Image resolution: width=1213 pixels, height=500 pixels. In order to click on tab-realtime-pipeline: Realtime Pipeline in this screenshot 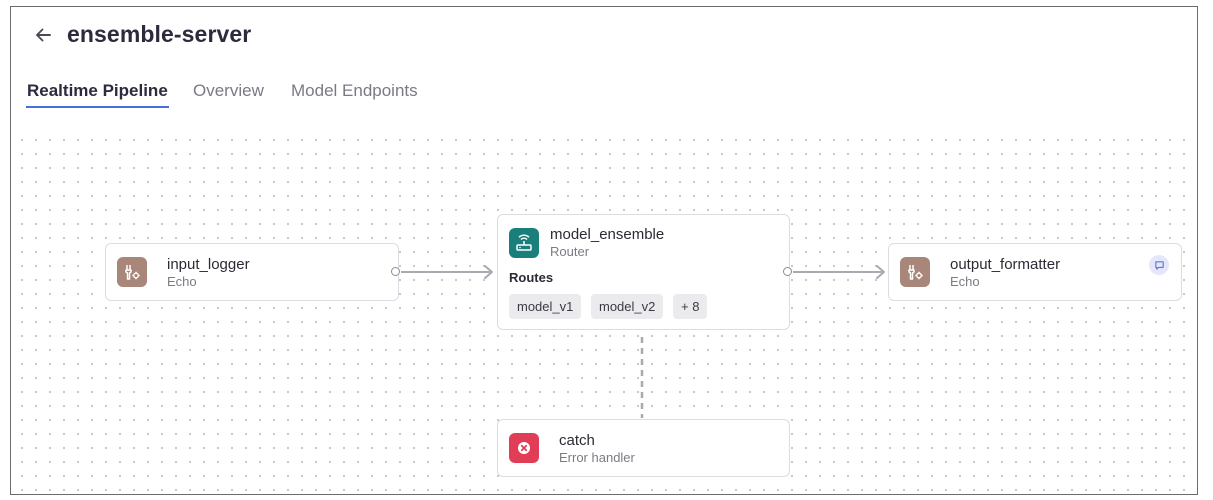, I will do `click(97, 91)`.